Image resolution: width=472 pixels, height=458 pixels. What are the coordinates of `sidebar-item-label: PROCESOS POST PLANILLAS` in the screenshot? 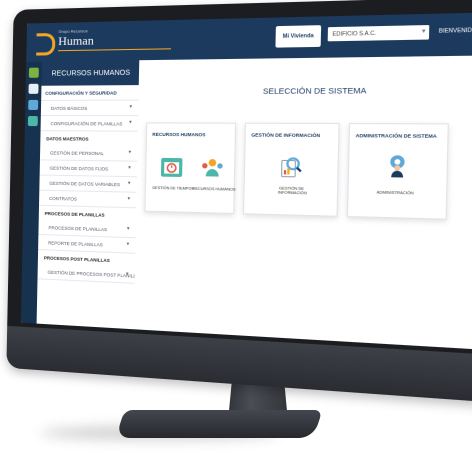 It's located at (76, 258).